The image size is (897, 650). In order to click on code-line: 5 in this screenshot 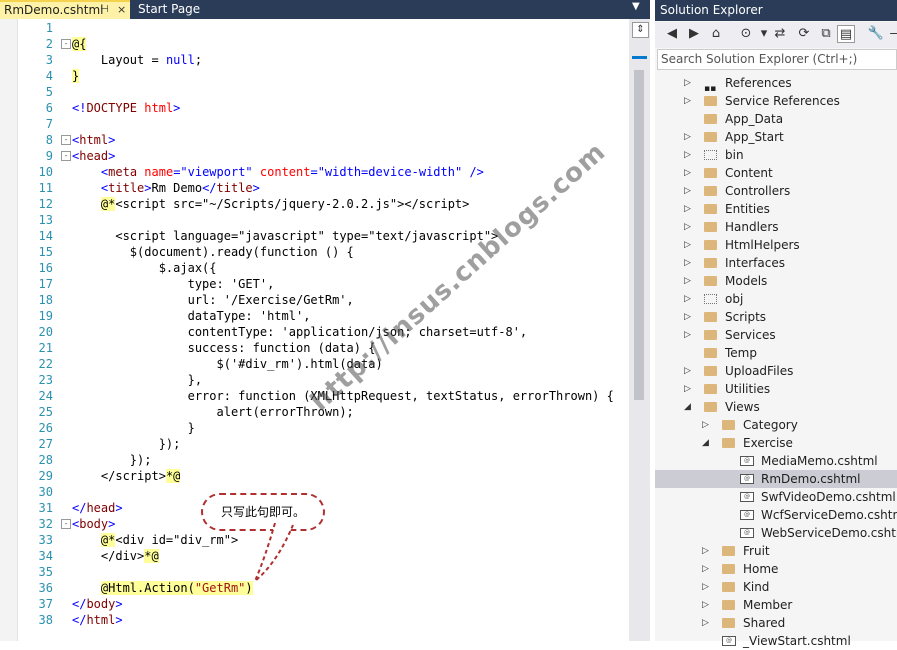, I will do `click(314, 92)`.